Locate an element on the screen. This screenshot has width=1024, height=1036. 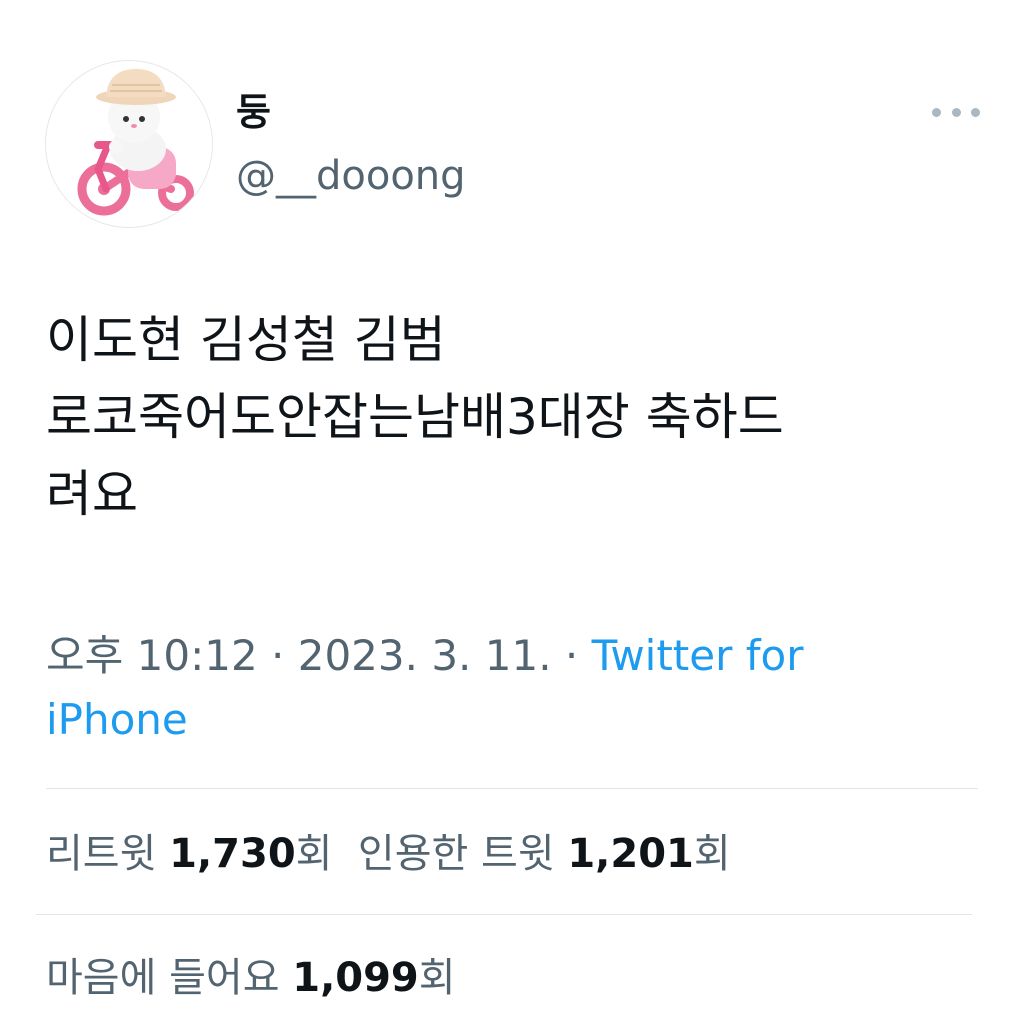
tweet-text: 이도현 김성철 김범 로코죽어도안잡는남배3대장 축하드 려요 is located at coordinates (415, 417).